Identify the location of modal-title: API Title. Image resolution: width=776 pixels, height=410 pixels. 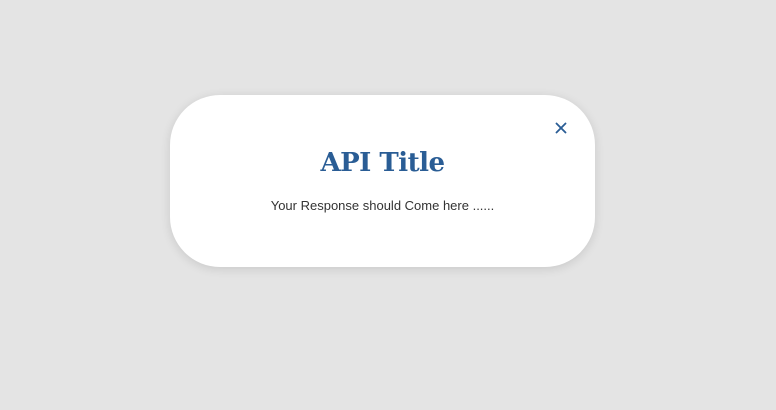
(382, 163).